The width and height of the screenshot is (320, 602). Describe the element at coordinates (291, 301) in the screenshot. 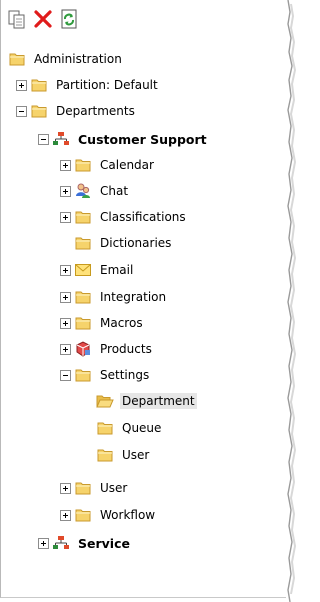

I see `torn-edge` at that location.